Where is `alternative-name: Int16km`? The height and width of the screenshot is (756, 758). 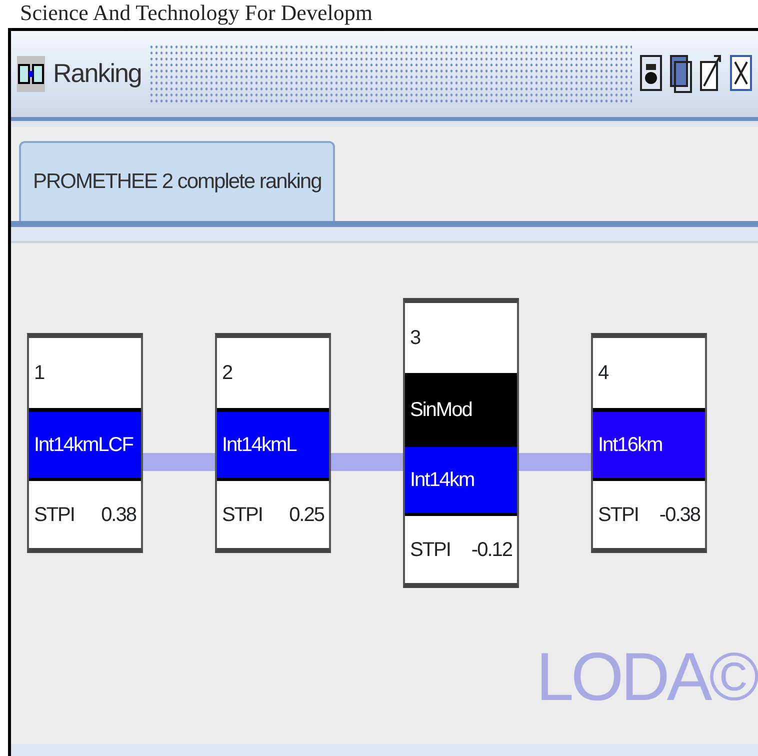 alternative-name: Int16km is located at coordinates (630, 445).